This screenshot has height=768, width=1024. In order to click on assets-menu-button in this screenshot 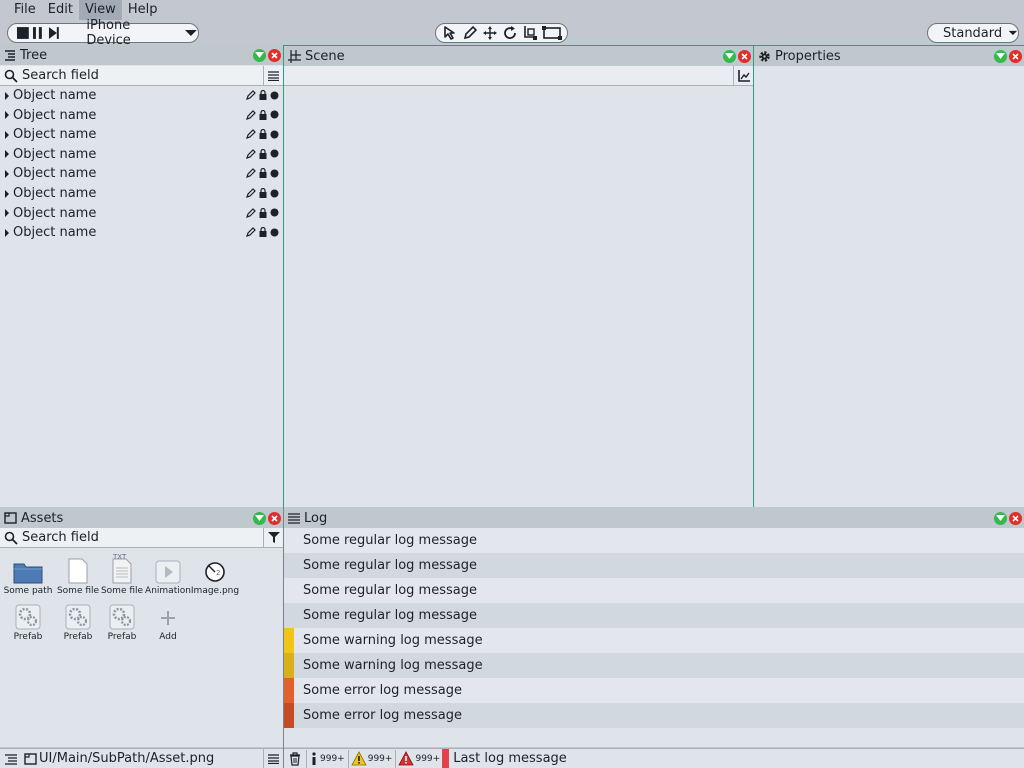, I will do `click(273, 758)`.